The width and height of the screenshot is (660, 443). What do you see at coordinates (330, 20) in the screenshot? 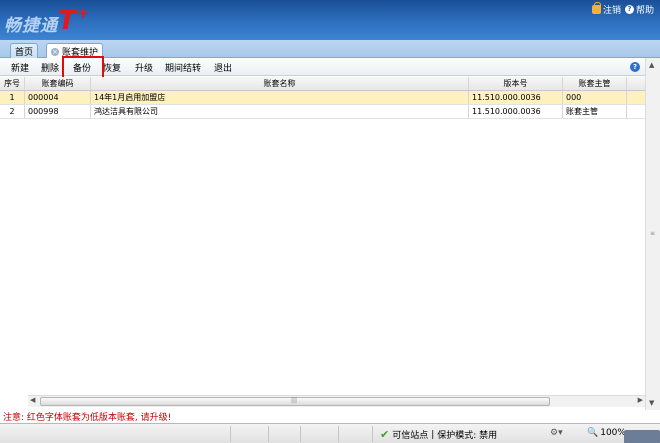
I see `app-header: 畅捷通T+ 注销 ? 帮助` at bounding box center [330, 20].